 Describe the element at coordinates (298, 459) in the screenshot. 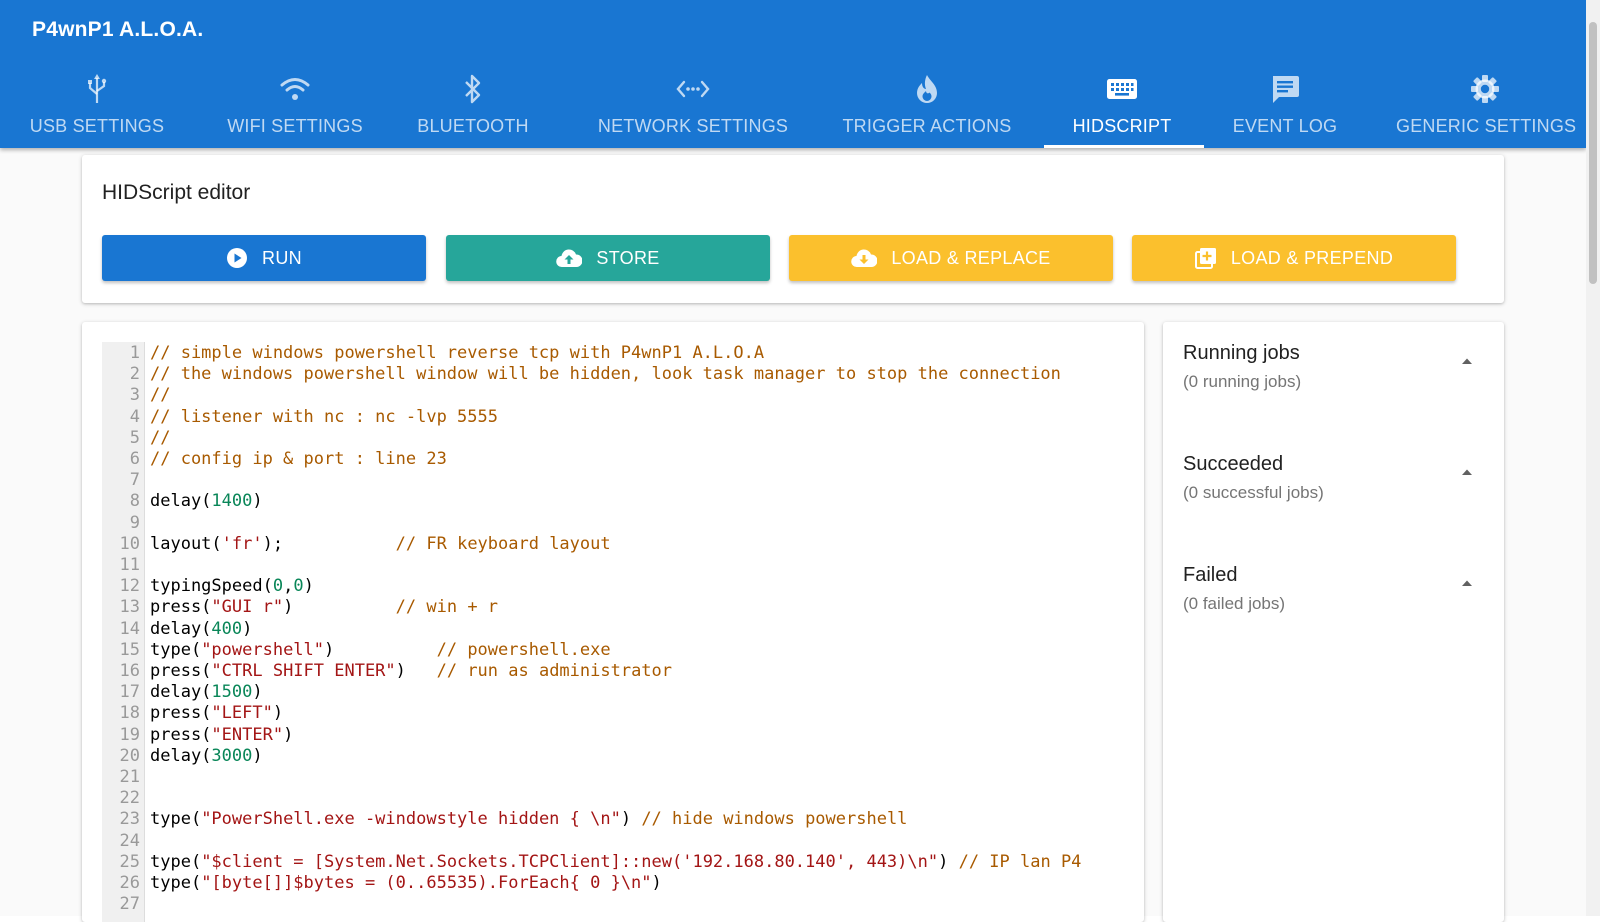

I see `code-text: // config ip & port : line 23` at that location.